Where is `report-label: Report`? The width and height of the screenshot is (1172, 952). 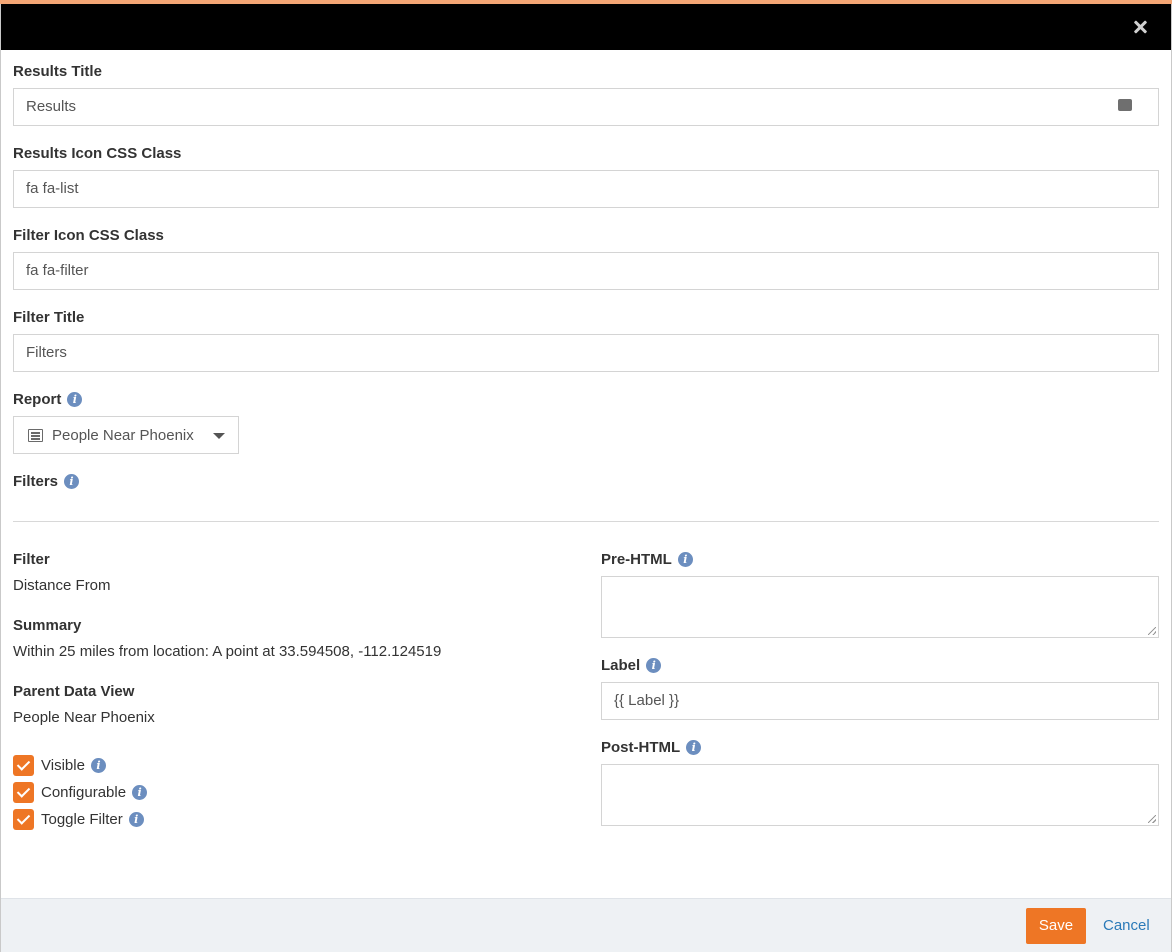
report-label: Report is located at coordinates (37, 399).